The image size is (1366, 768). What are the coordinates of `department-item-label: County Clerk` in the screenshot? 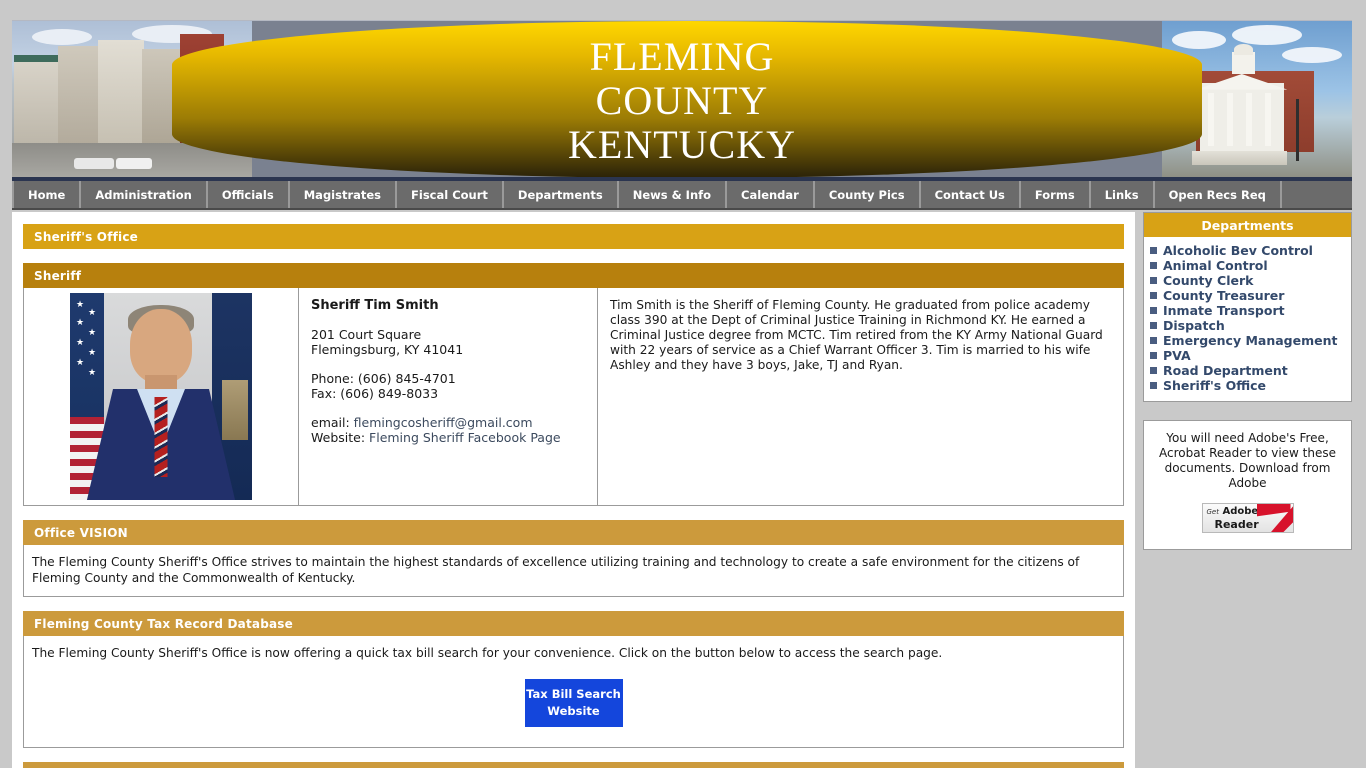 It's located at (1208, 280).